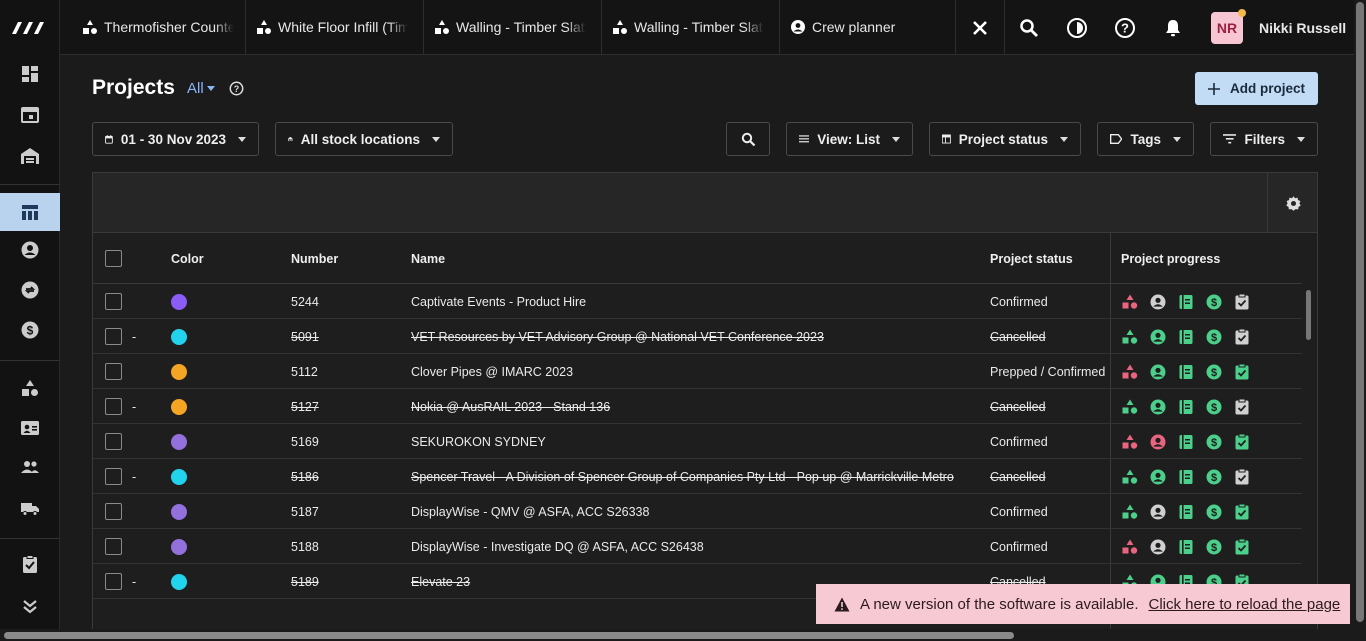 The width and height of the screenshot is (1366, 641). What do you see at coordinates (1031, 258) in the screenshot?
I see `column-header-status: Project status` at bounding box center [1031, 258].